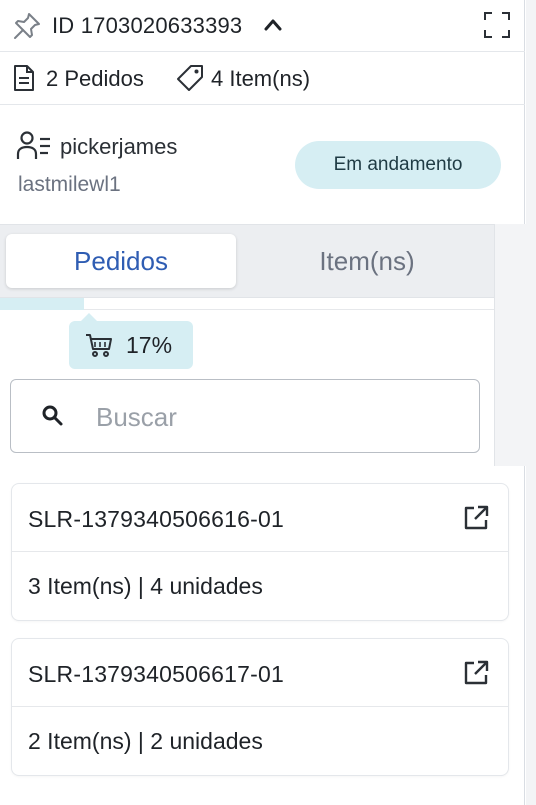  What do you see at coordinates (190, 78) in the screenshot?
I see `tag-icon` at bounding box center [190, 78].